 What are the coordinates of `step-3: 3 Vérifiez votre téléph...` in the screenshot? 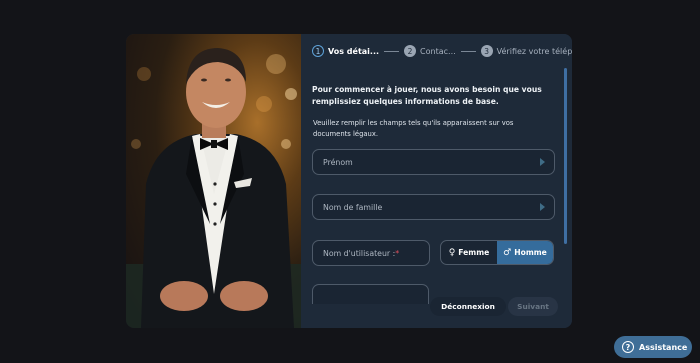 It's located at (526, 51).